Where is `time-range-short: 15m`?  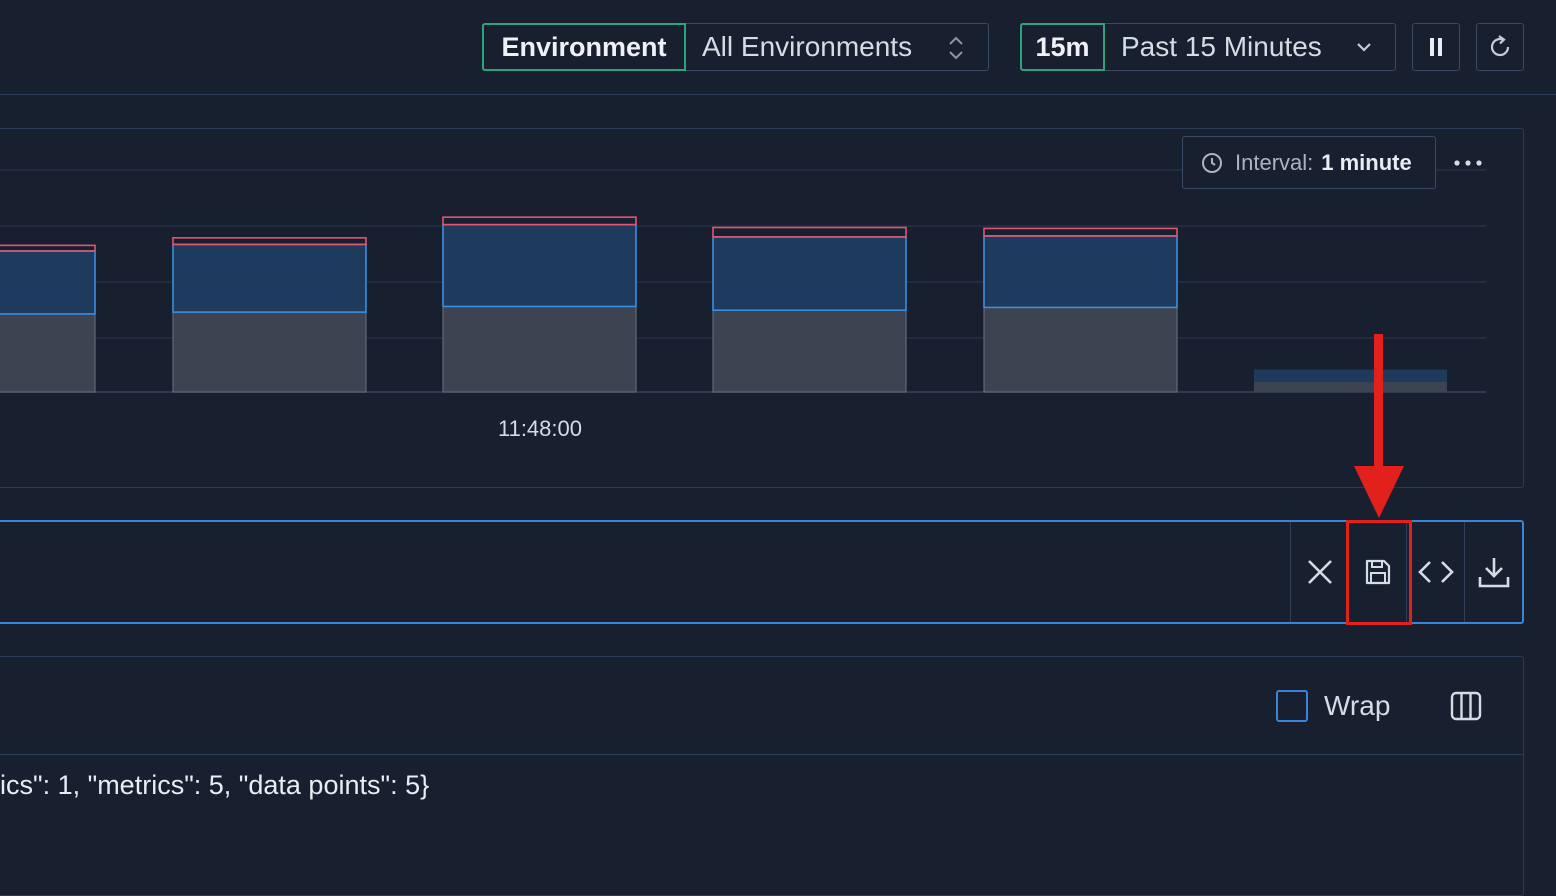
time-range-short: 15m is located at coordinates (1062, 47).